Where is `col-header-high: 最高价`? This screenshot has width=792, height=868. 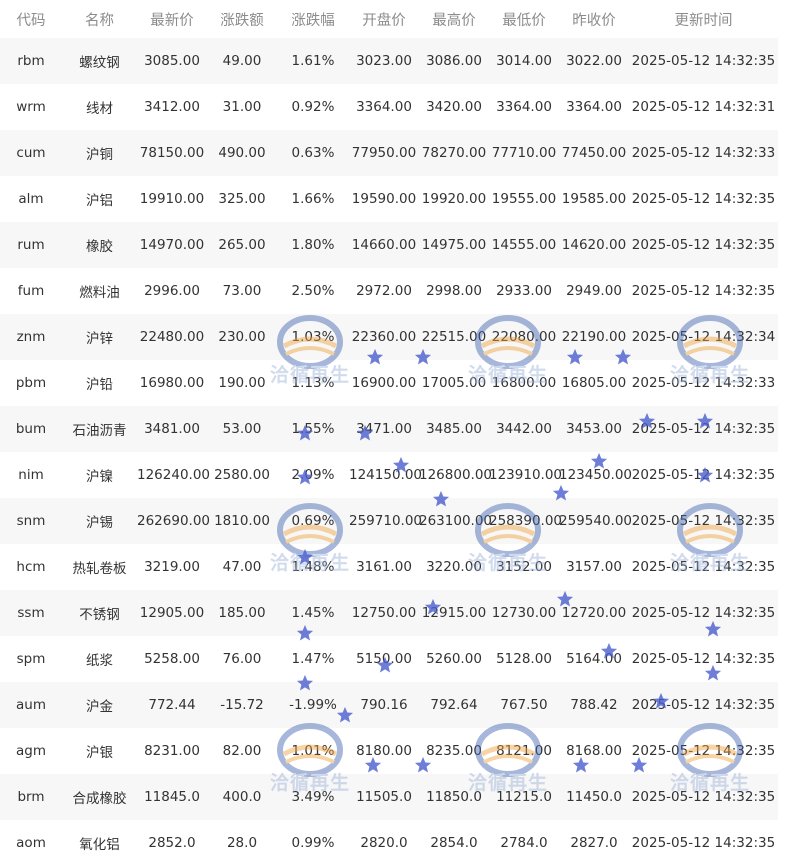
col-header-high: 最高价 is located at coordinates (454, 19).